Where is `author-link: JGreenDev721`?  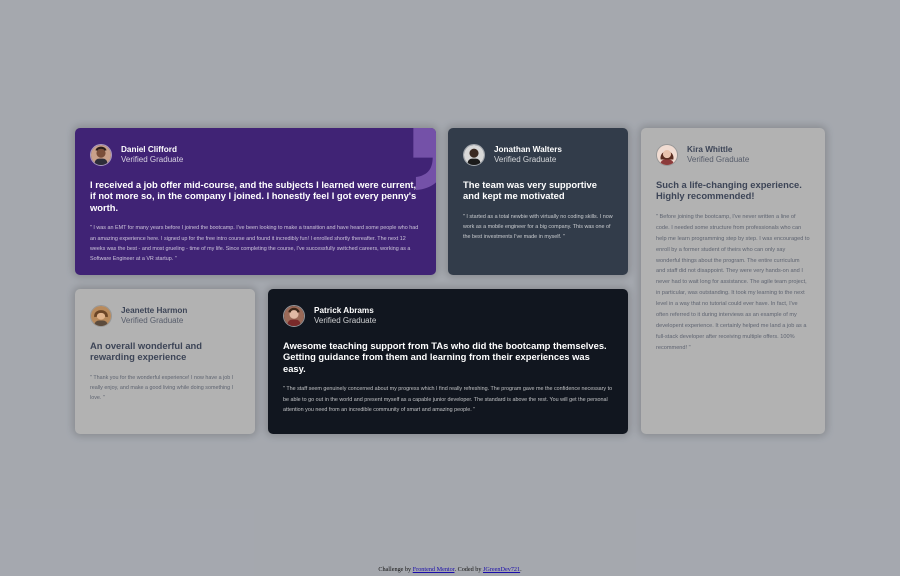
author-link: JGreenDev721 is located at coordinates (501, 569).